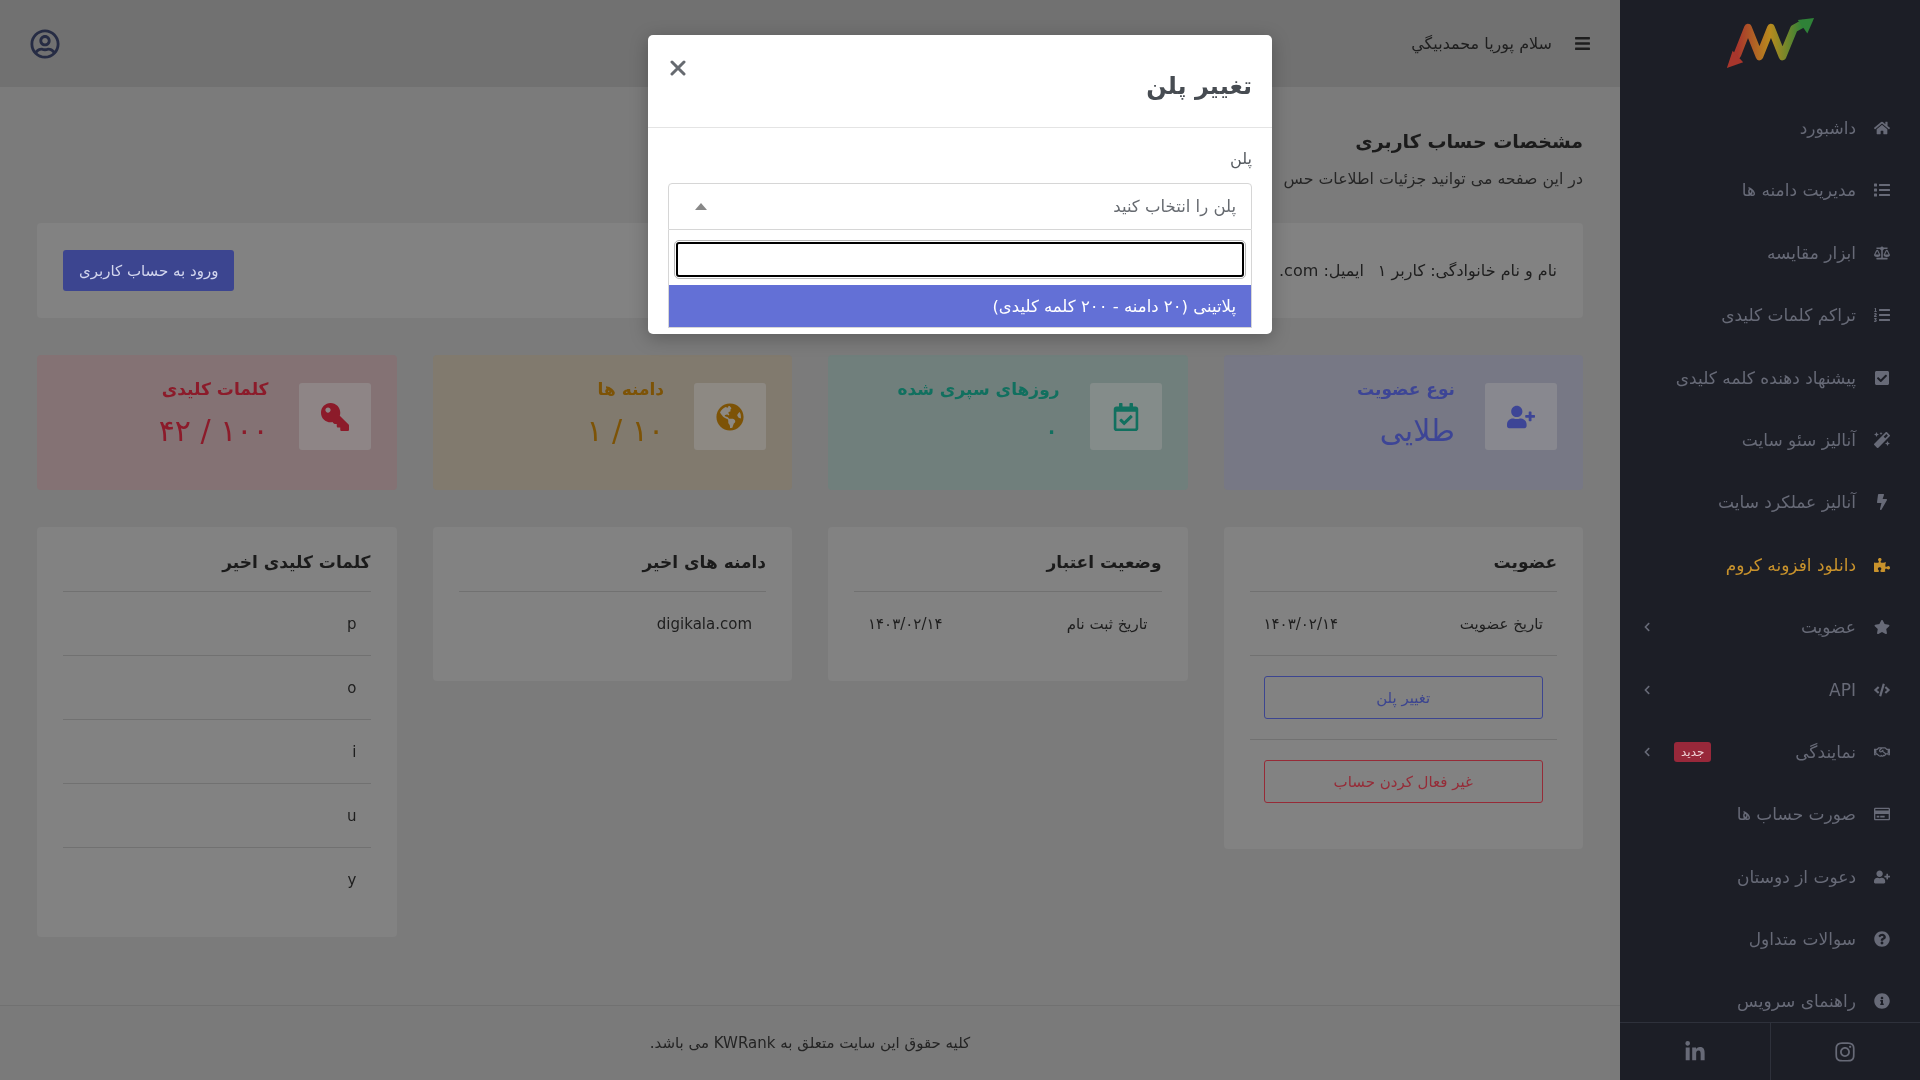  I want to click on stat-title: نوع عضویت, so click(1406, 389).